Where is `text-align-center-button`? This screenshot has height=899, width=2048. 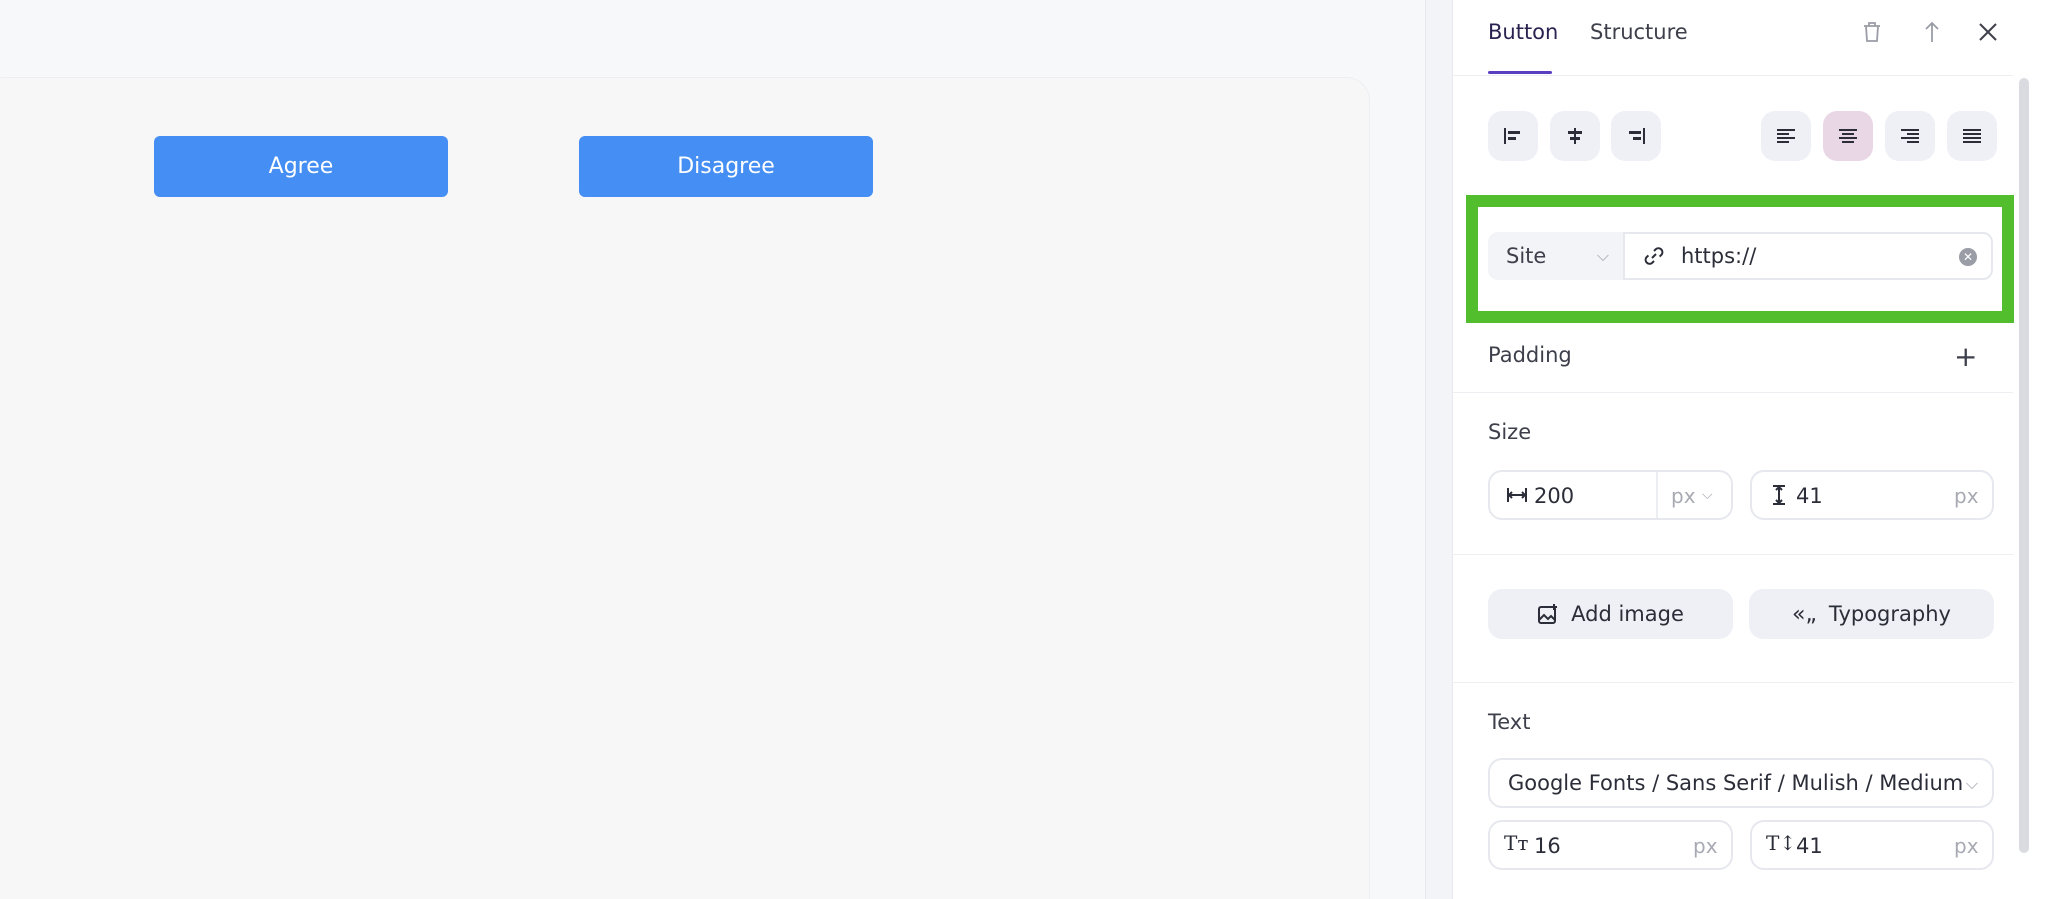
text-align-center-button is located at coordinates (1848, 136).